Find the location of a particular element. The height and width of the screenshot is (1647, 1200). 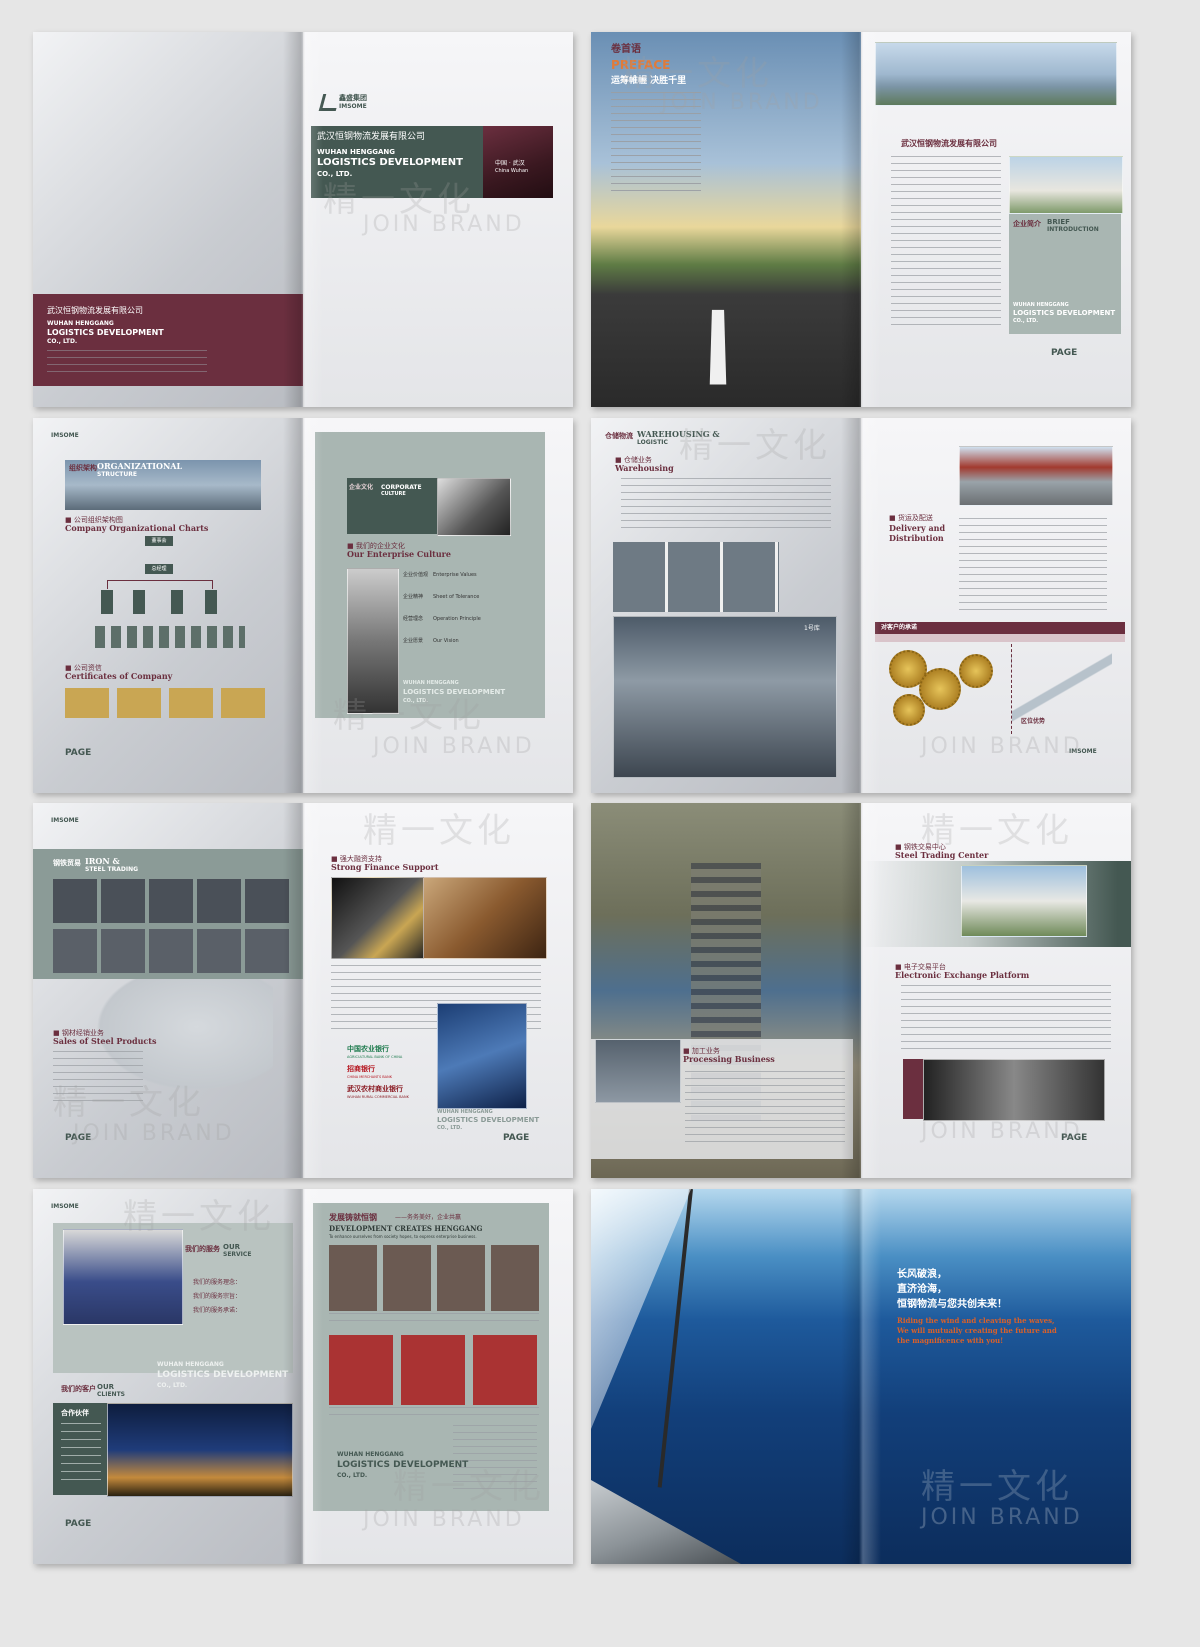

wh-thumbnail-grid is located at coordinates (696, 577).